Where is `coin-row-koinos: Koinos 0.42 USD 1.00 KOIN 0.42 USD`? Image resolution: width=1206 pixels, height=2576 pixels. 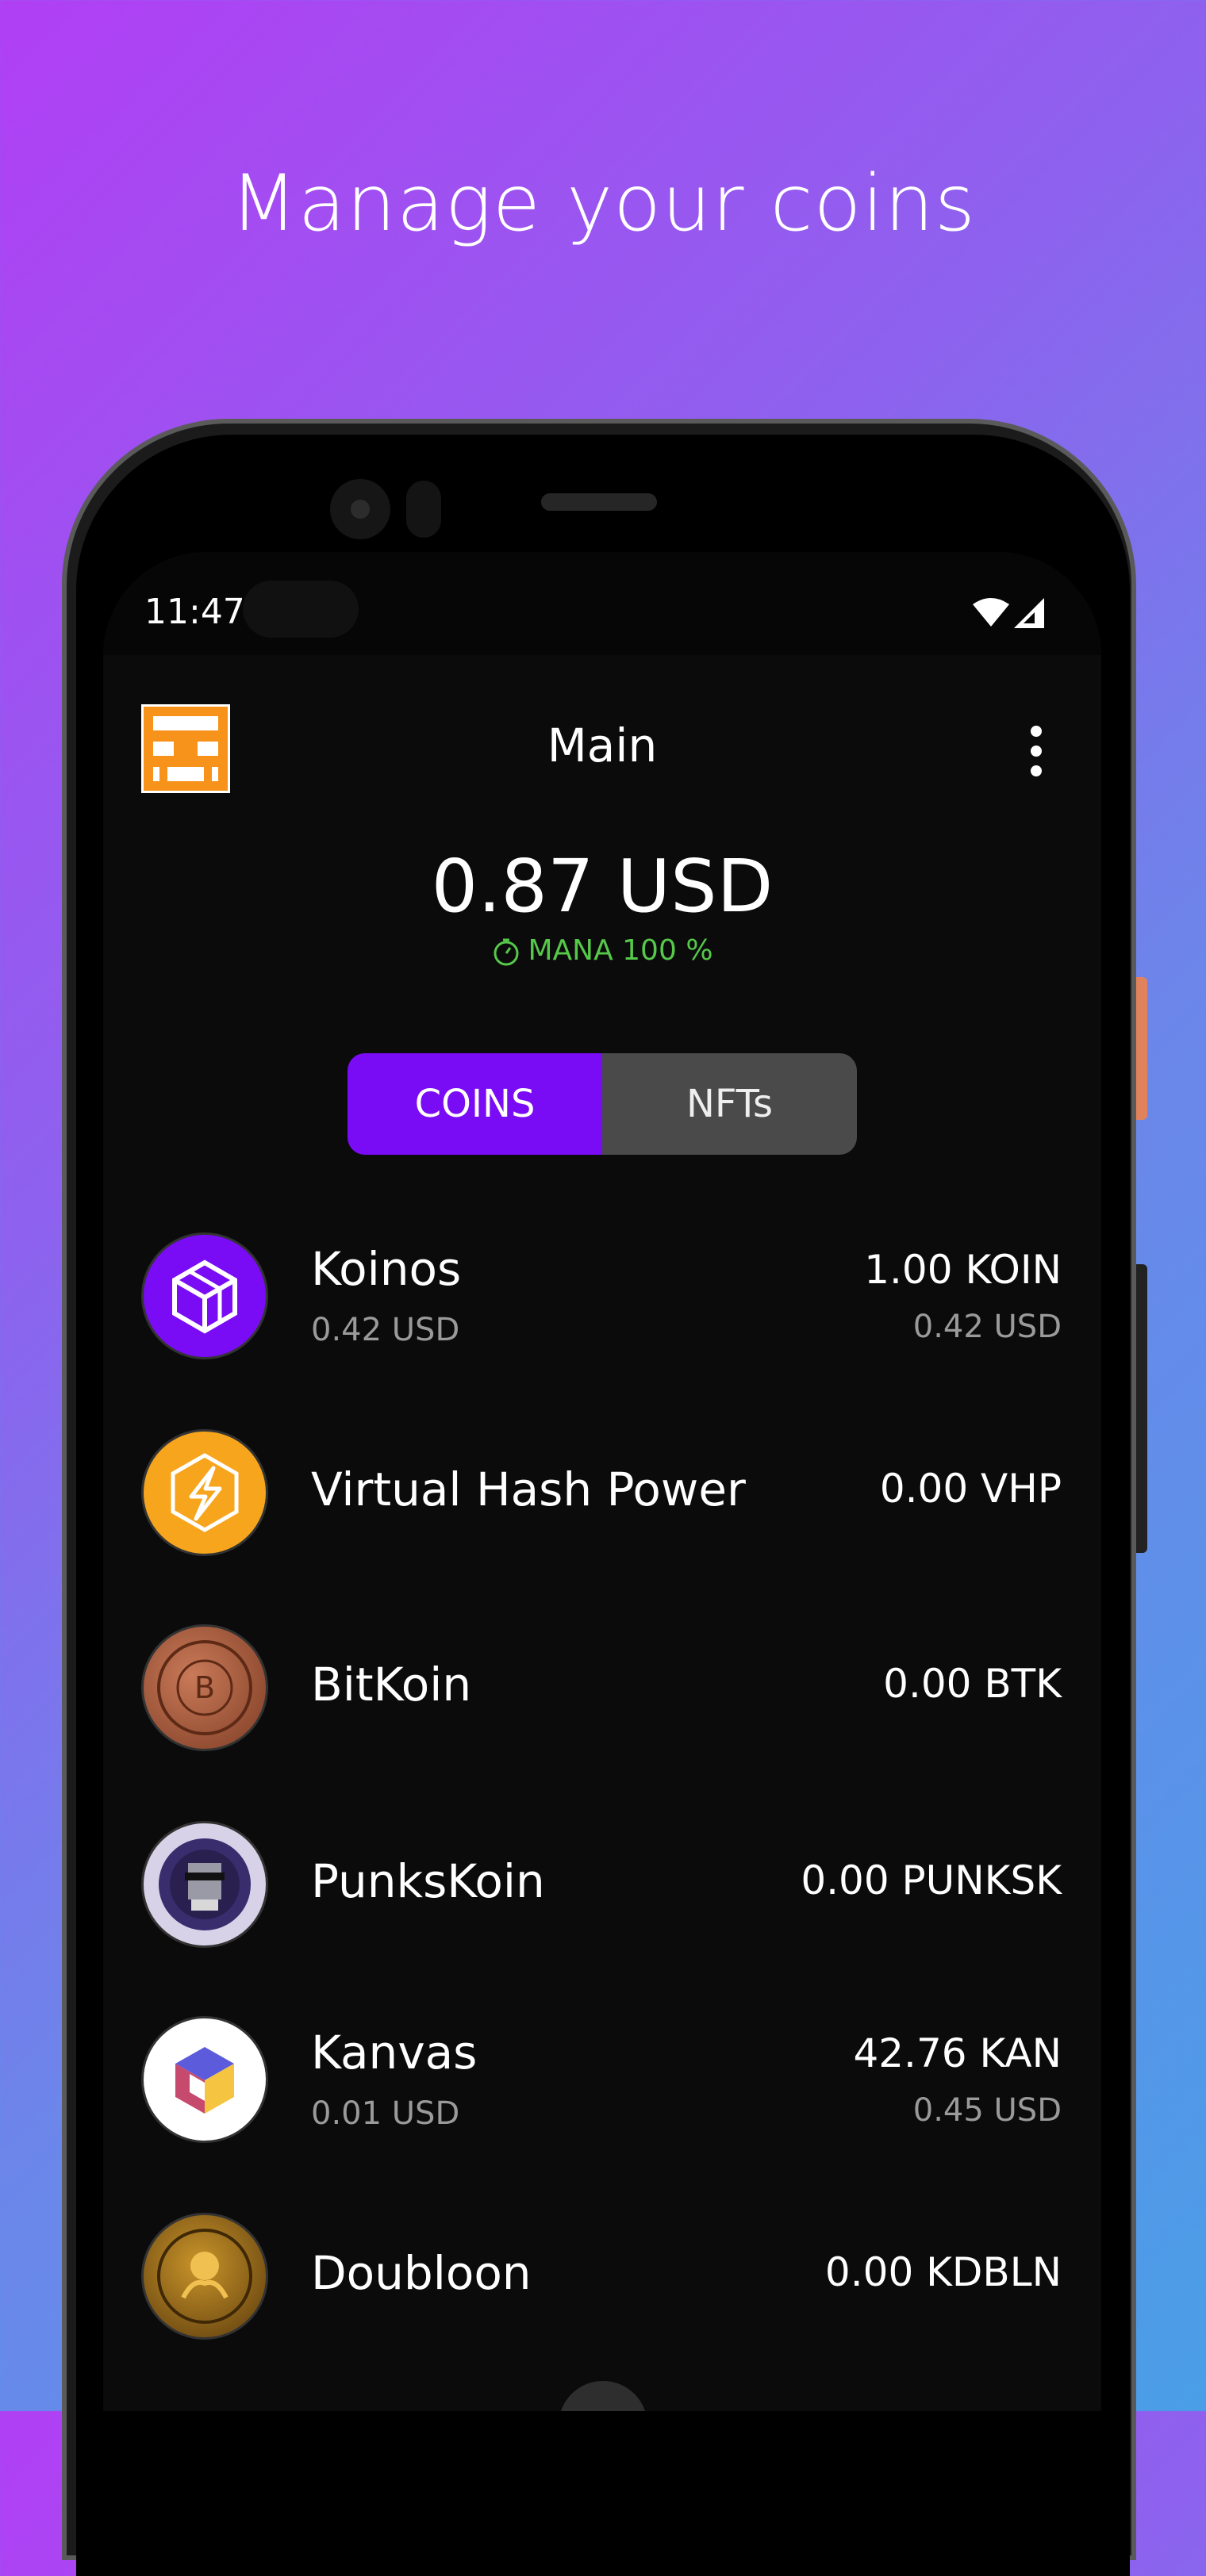
coin-row-koinos: Koinos 0.42 USD 1.00 KOIN 0.42 USD is located at coordinates (602, 1299).